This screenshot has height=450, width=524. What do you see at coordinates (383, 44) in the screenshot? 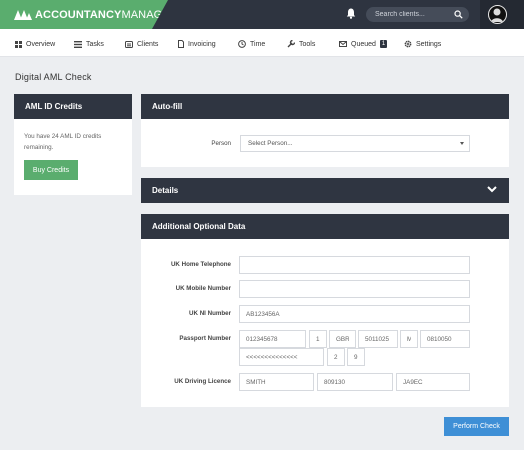
I see `queued-count-badge: 1` at bounding box center [383, 44].